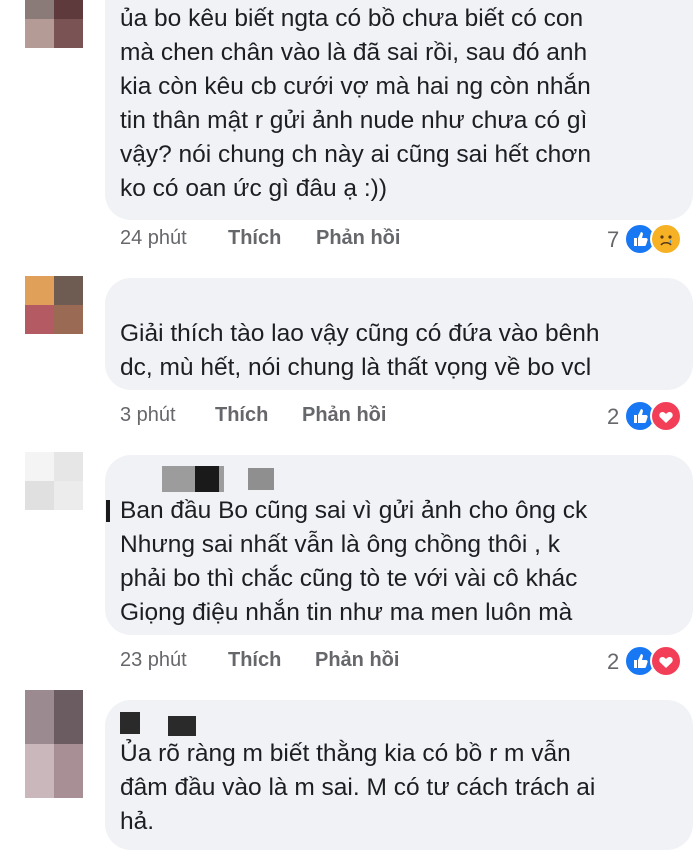  I want to click on comment-time: 24 phút, so click(153, 238).